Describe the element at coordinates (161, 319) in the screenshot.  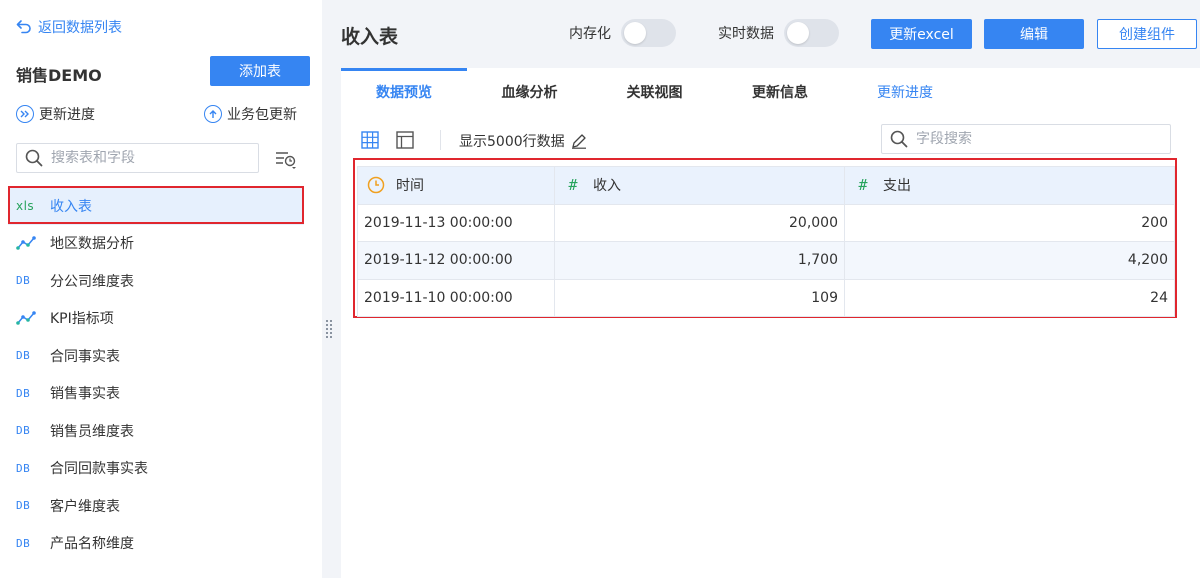
I see `sidebar-item-table: KPI指标项` at that location.